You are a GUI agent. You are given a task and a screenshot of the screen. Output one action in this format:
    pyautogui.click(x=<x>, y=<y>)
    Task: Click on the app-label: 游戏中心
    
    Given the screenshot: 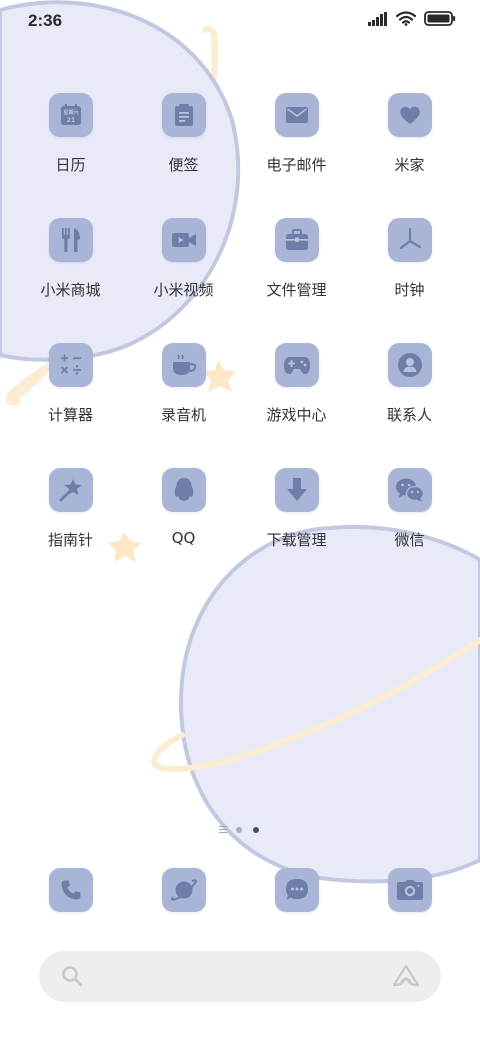 What is the action you would take?
    pyautogui.click(x=296, y=415)
    